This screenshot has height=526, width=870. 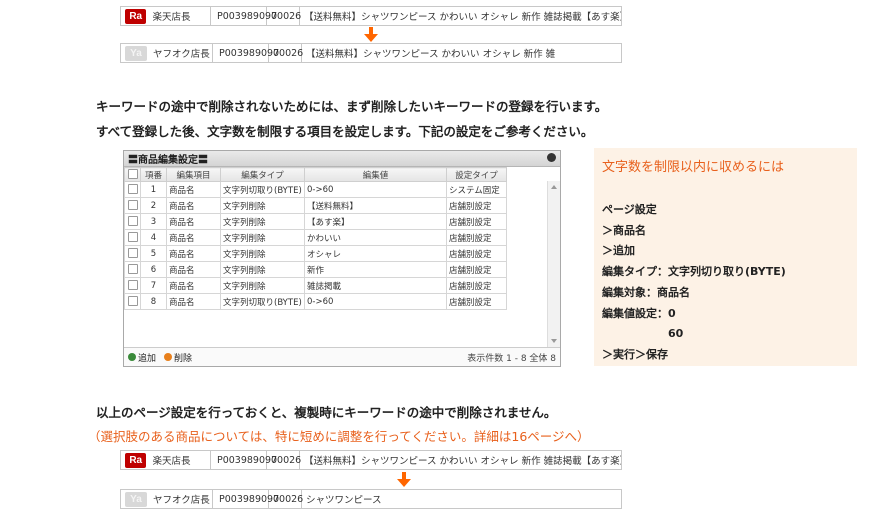 What do you see at coordinates (132, 357) in the screenshot?
I see `add-icon` at bounding box center [132, 357].